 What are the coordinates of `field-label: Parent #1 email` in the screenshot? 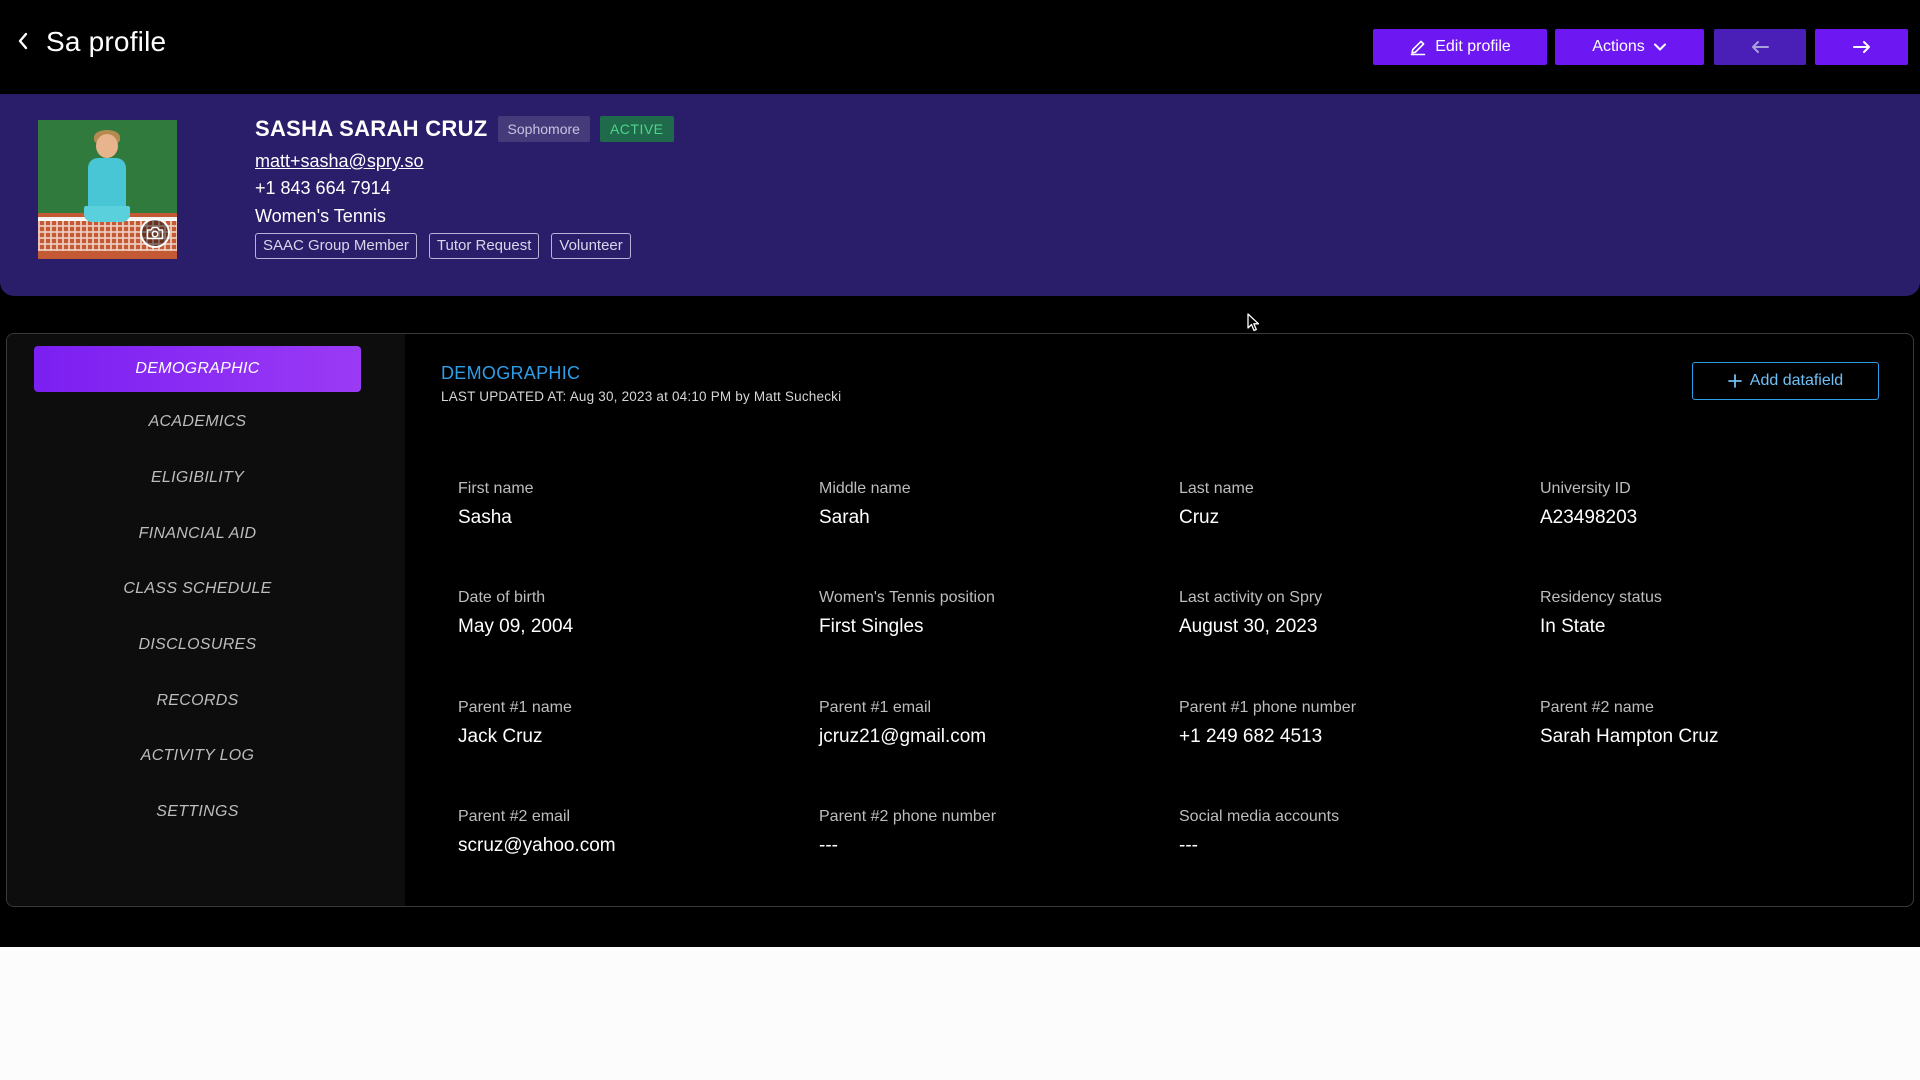 It's located at (875, 707).